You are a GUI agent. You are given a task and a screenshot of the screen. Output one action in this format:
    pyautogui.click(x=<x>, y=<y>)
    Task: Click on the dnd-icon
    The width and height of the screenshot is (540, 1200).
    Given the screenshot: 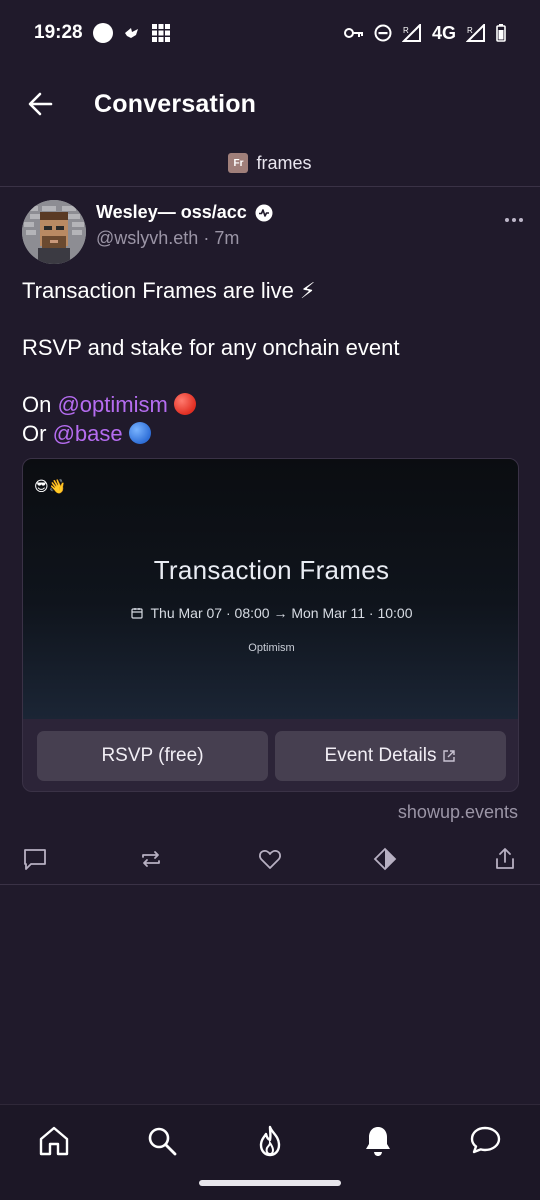 What is the action you would take?
    pyautogui.click(x=383, y=33)
    